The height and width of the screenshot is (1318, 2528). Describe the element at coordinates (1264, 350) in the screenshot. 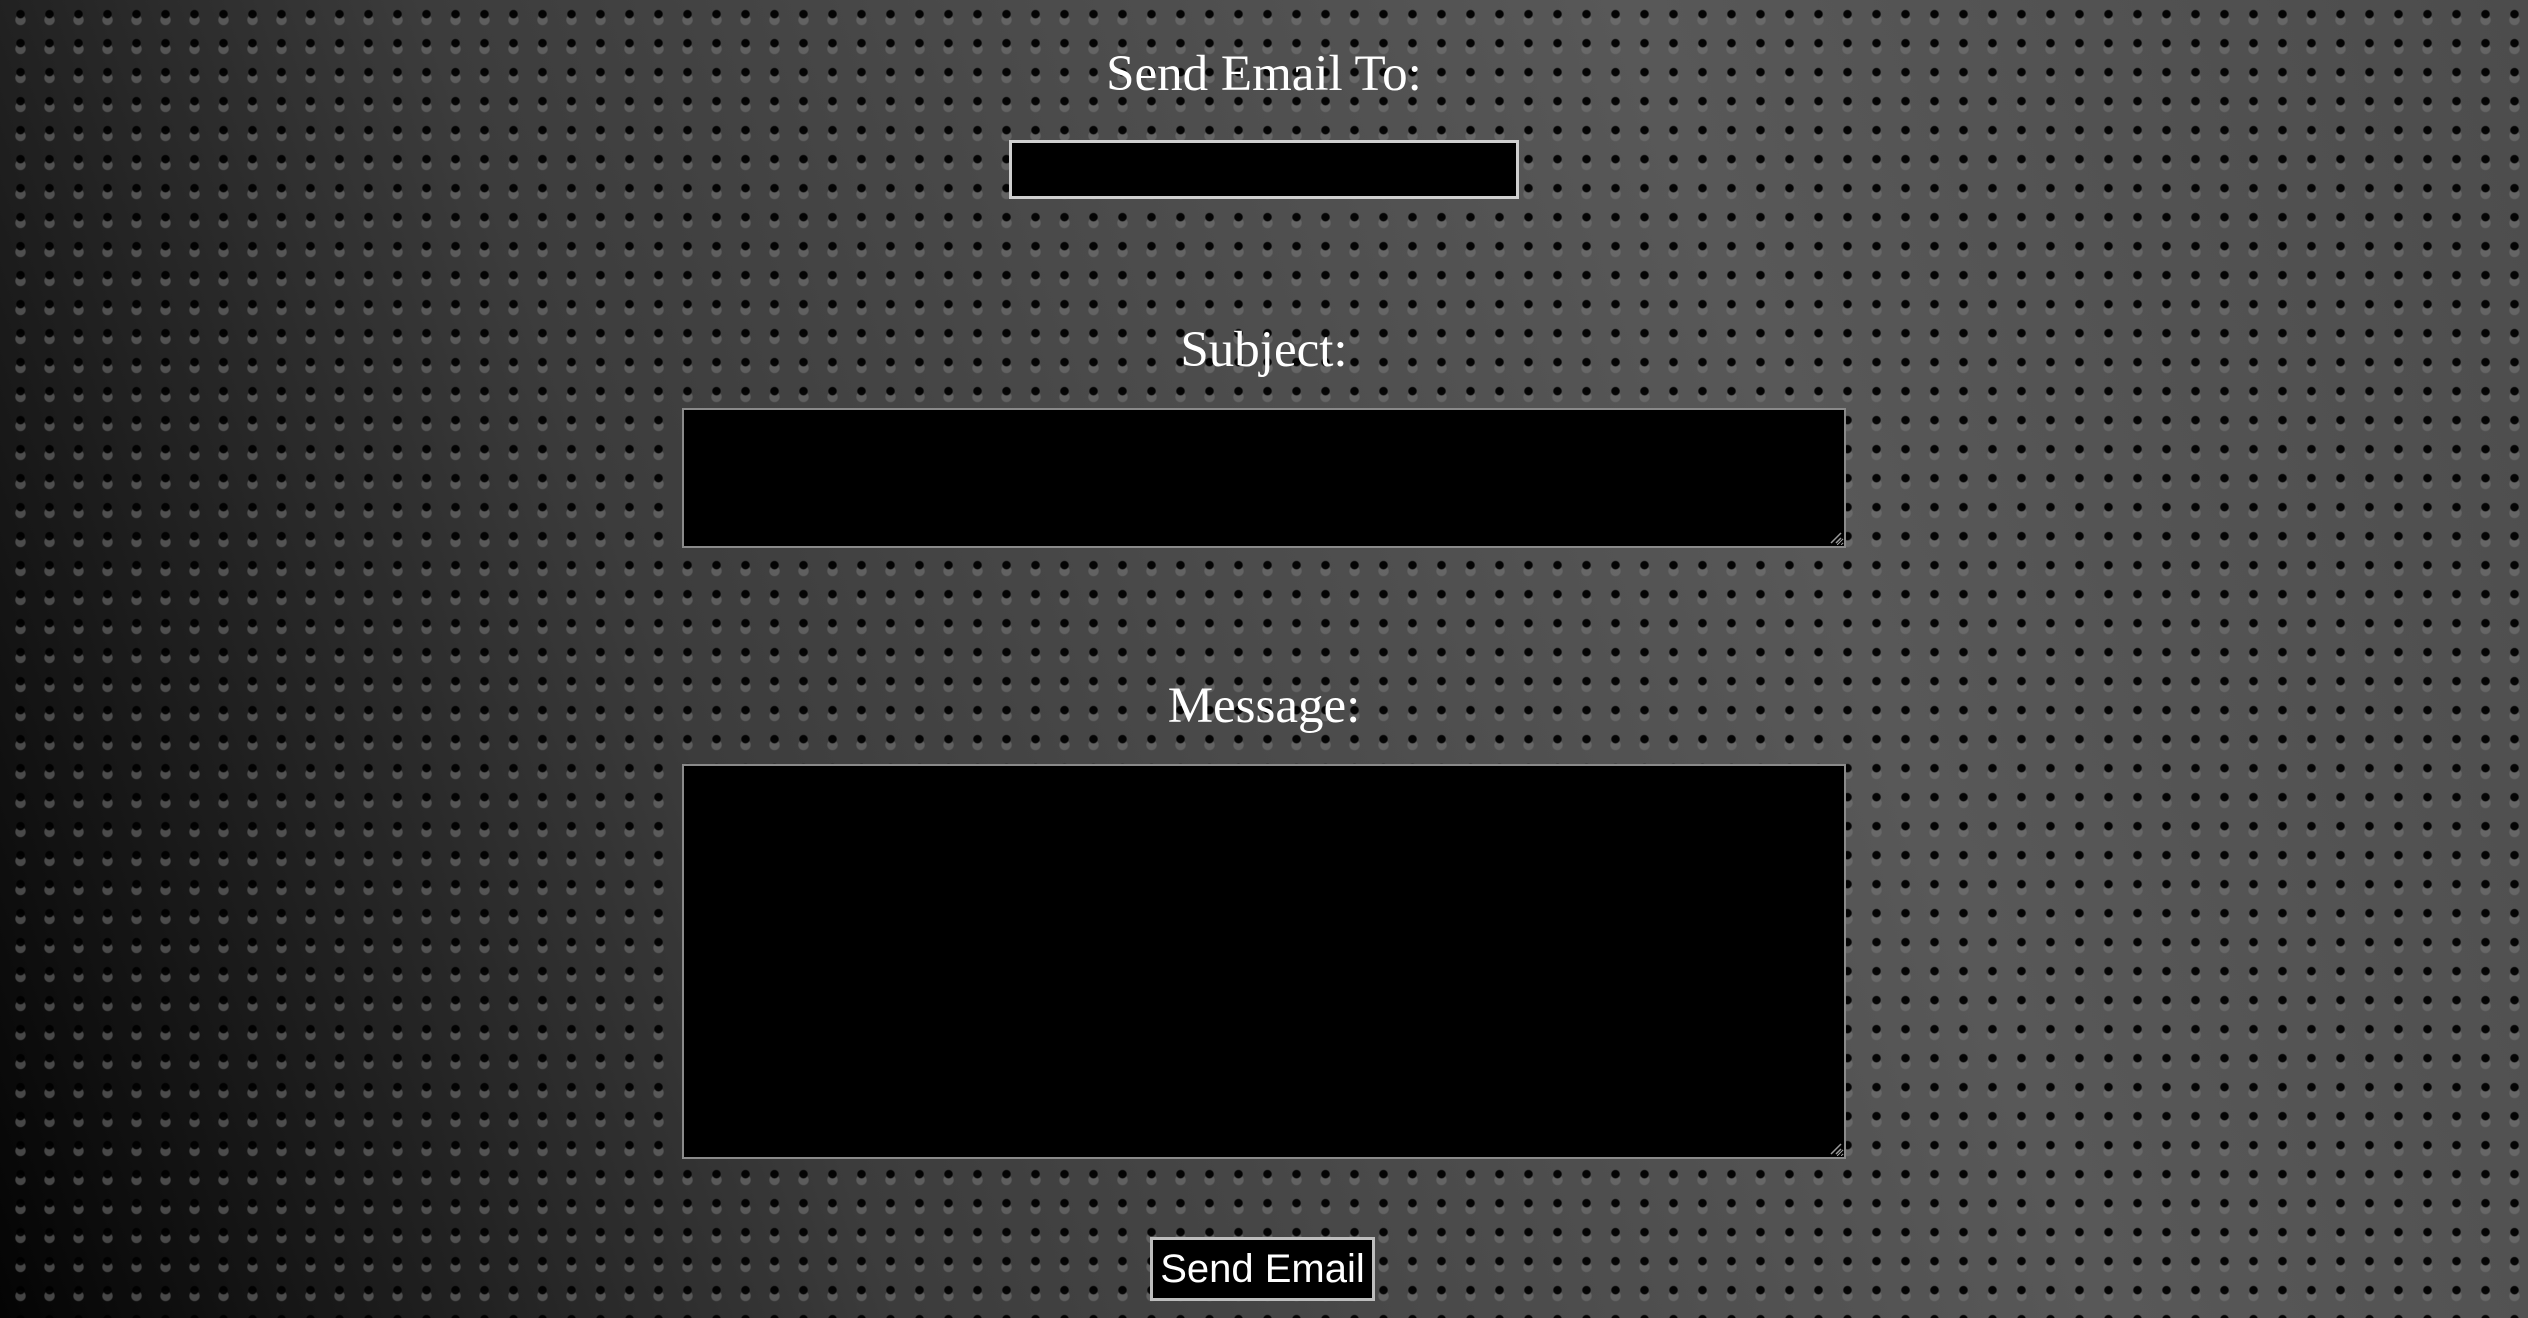

I see `subject-label: Subject:` at that location.